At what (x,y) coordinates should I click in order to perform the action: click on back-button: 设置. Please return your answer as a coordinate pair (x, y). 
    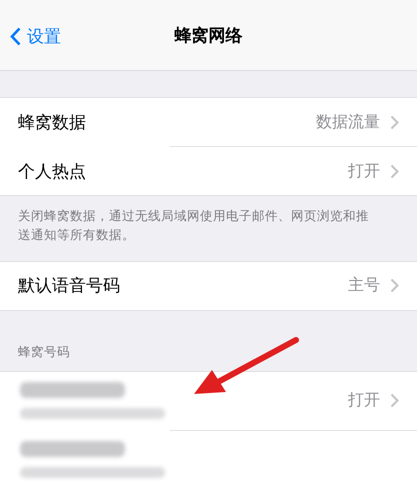
    Looking at the image, I should click on (33, 36).